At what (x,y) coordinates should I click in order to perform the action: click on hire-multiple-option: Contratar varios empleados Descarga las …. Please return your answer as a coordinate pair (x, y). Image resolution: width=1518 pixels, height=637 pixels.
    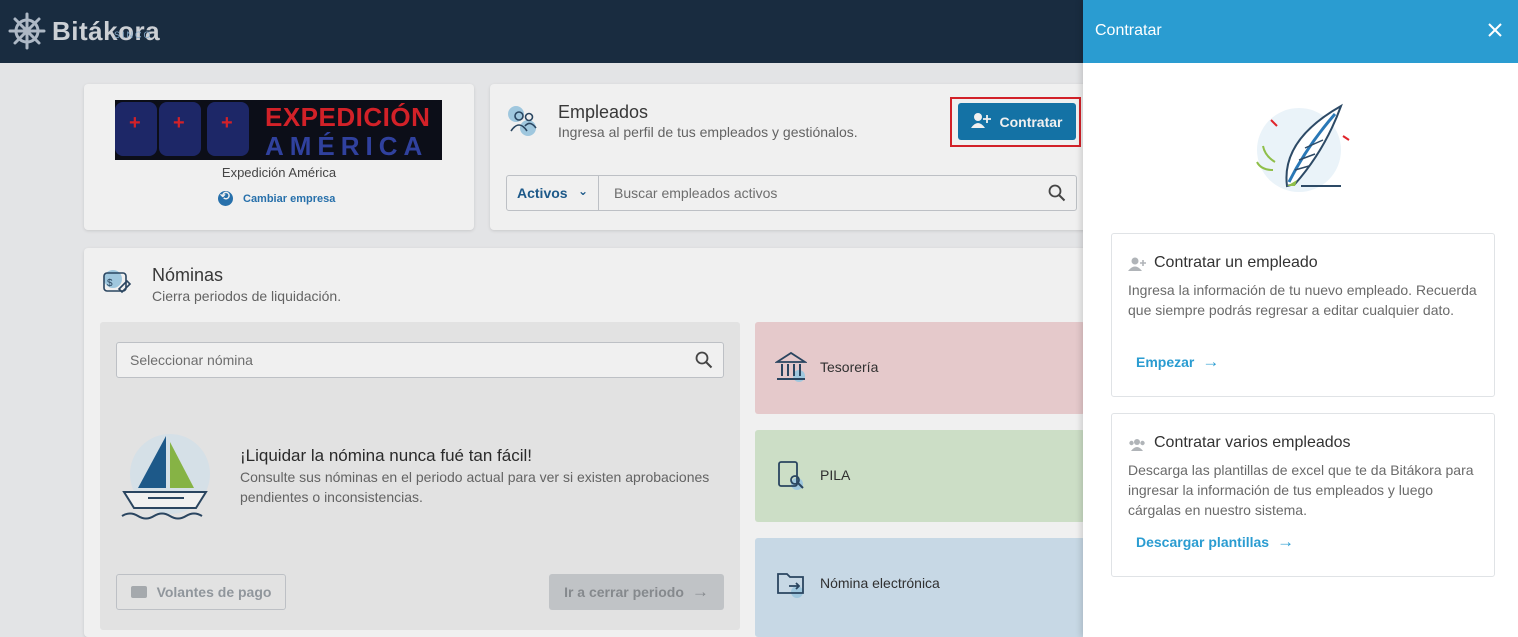
    Looking at the image, I should click on (1303, 495).